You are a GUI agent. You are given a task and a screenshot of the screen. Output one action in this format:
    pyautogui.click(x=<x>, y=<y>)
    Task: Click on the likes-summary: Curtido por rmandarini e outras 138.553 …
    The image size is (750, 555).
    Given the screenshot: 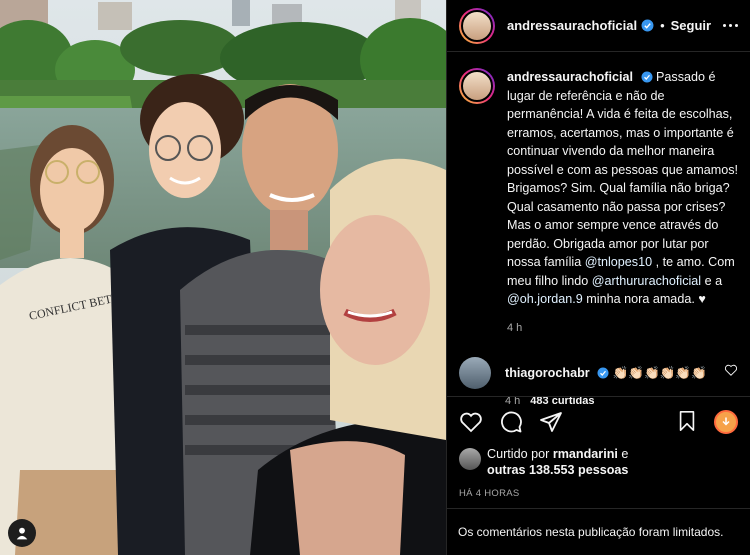 What is the action you would take?
    pyautogui.click(x=543, y=462)
    